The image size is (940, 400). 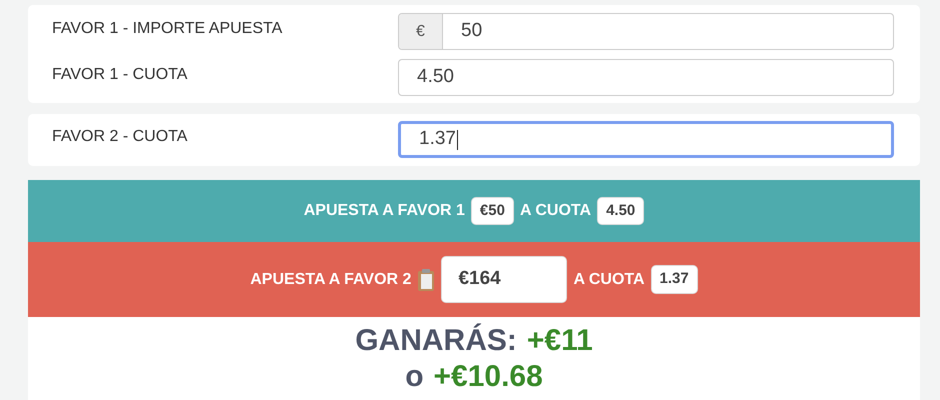 I want to click on input-field: 4.50, so click(x=646, y=77).